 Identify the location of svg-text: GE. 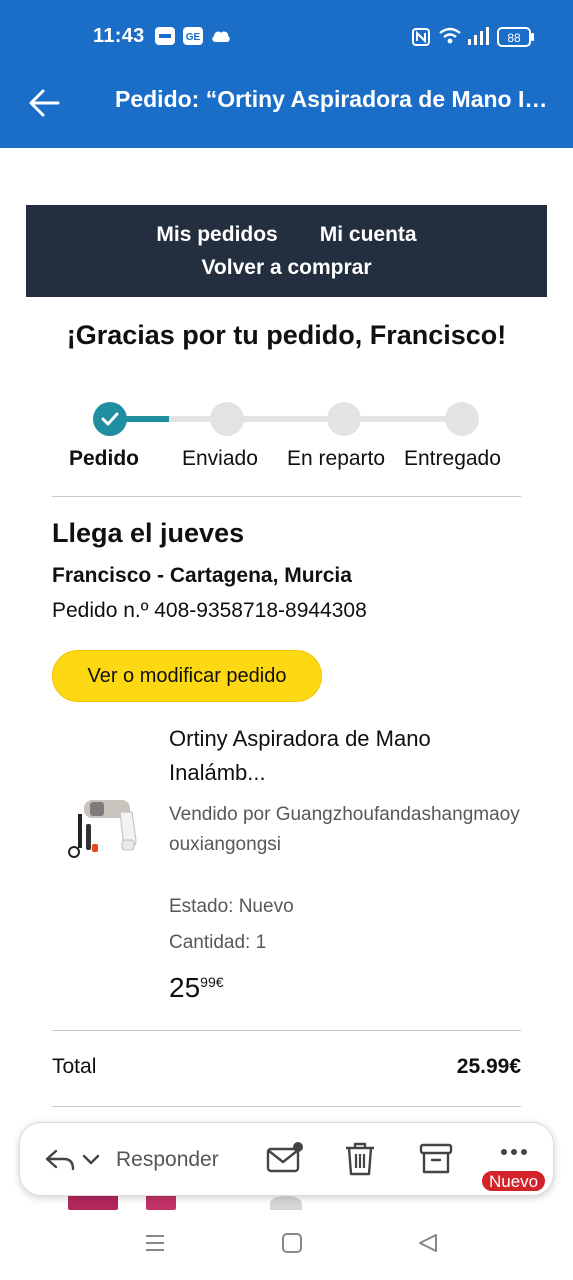
(193, 37).